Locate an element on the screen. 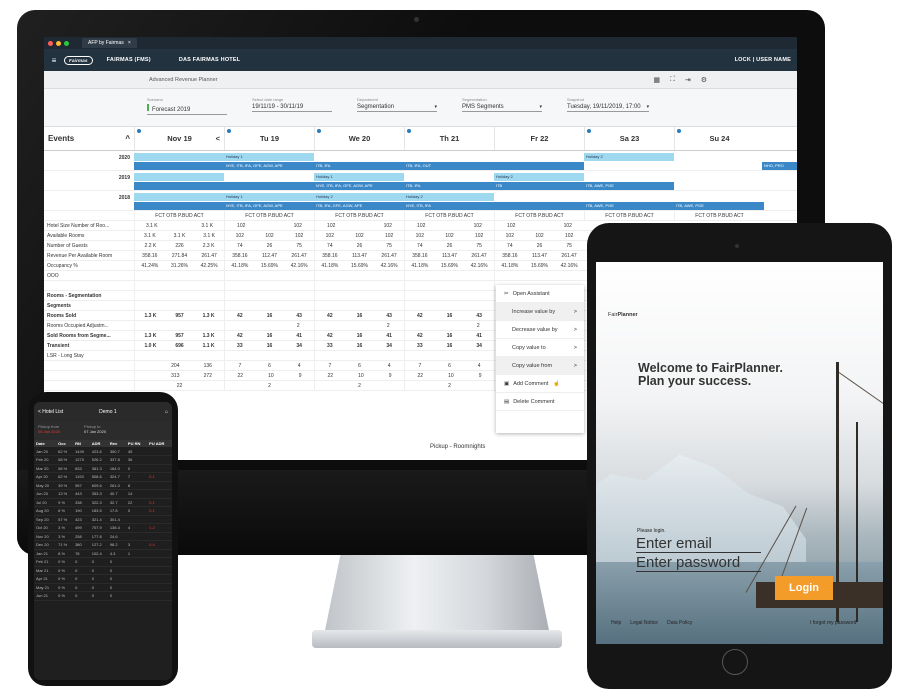 Image resolution: width=899 pixels, height=691 pixels. value-cell: 358.16 112.47 261.47 is located at coordinates (269, 255).